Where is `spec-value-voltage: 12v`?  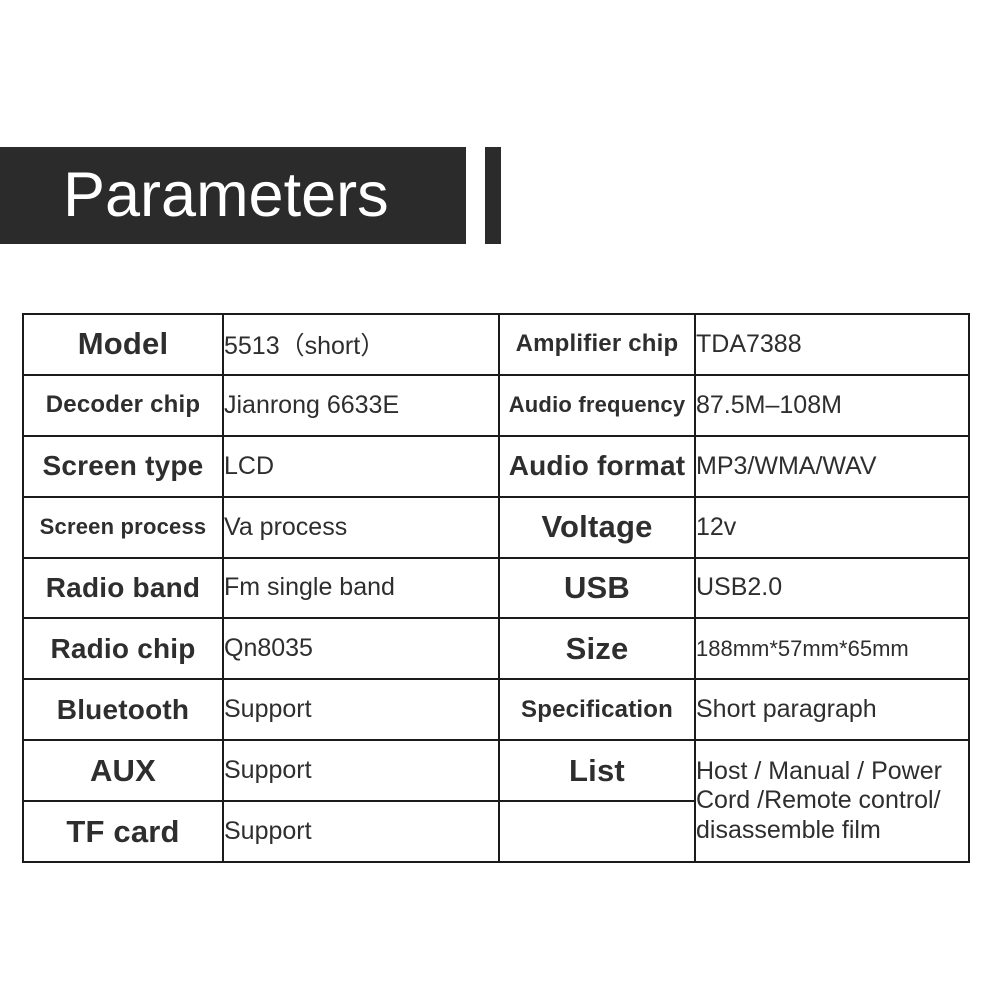 spec-value-voltage: 12v is located at coordinates (832, 527).